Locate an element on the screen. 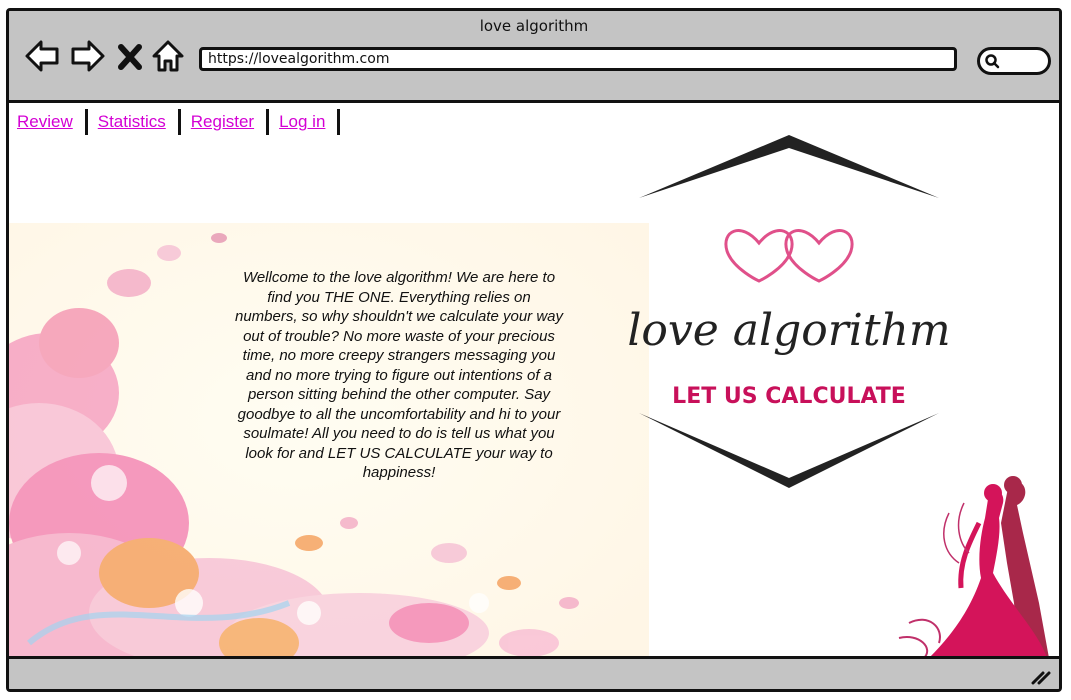 The width and height of the screenshot is (1071, 700). logo-name: love algorithm is located at coordinates (788, 330).